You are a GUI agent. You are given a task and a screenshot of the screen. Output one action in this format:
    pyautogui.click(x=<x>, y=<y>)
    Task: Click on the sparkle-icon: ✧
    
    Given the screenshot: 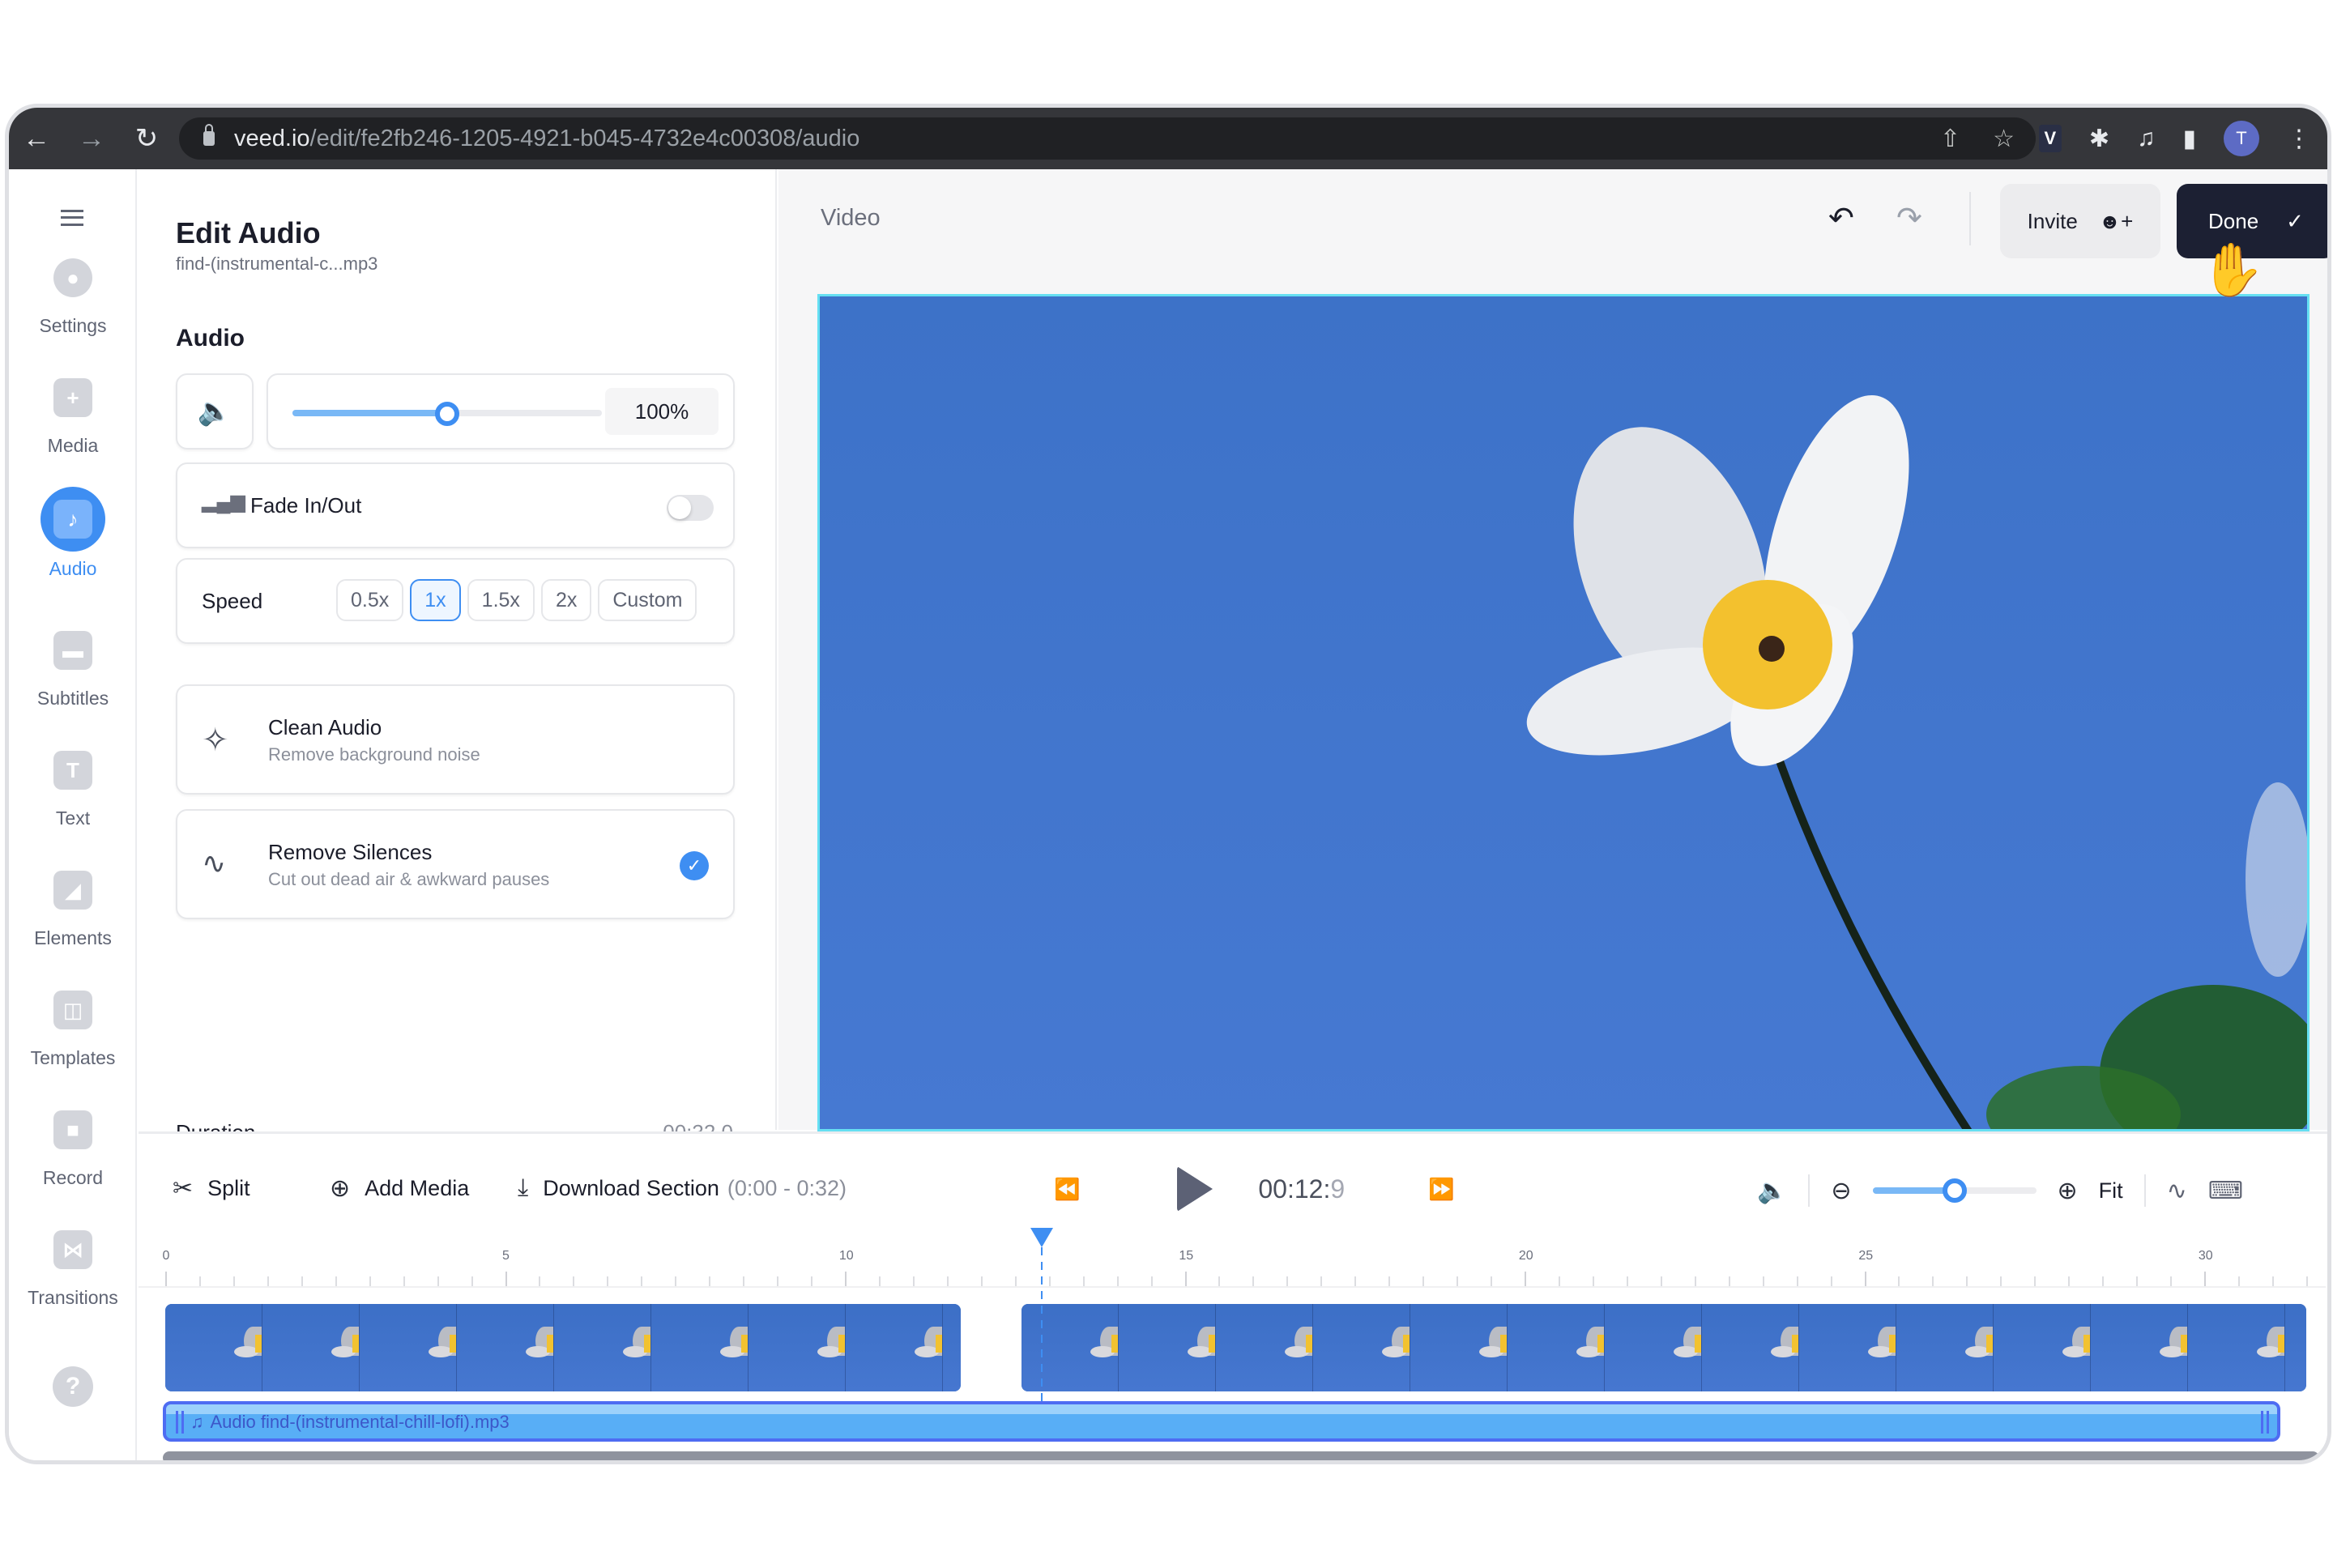 What is the action you would take?
    pyautogui.click(x=215, y=740)
    